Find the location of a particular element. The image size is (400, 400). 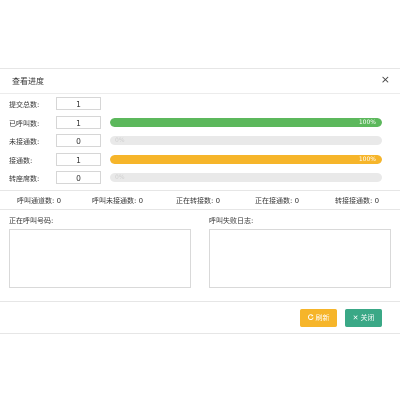

fail-log-box is located at coordinates (300, 258).